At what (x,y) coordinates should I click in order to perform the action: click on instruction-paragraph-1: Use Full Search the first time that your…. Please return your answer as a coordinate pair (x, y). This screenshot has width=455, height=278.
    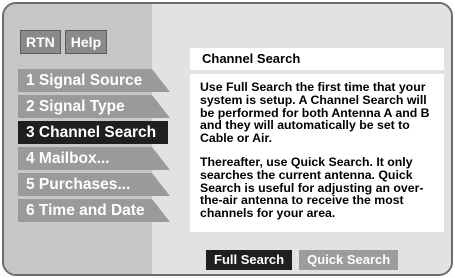
    Looking at the image, I should click on (315, 113).